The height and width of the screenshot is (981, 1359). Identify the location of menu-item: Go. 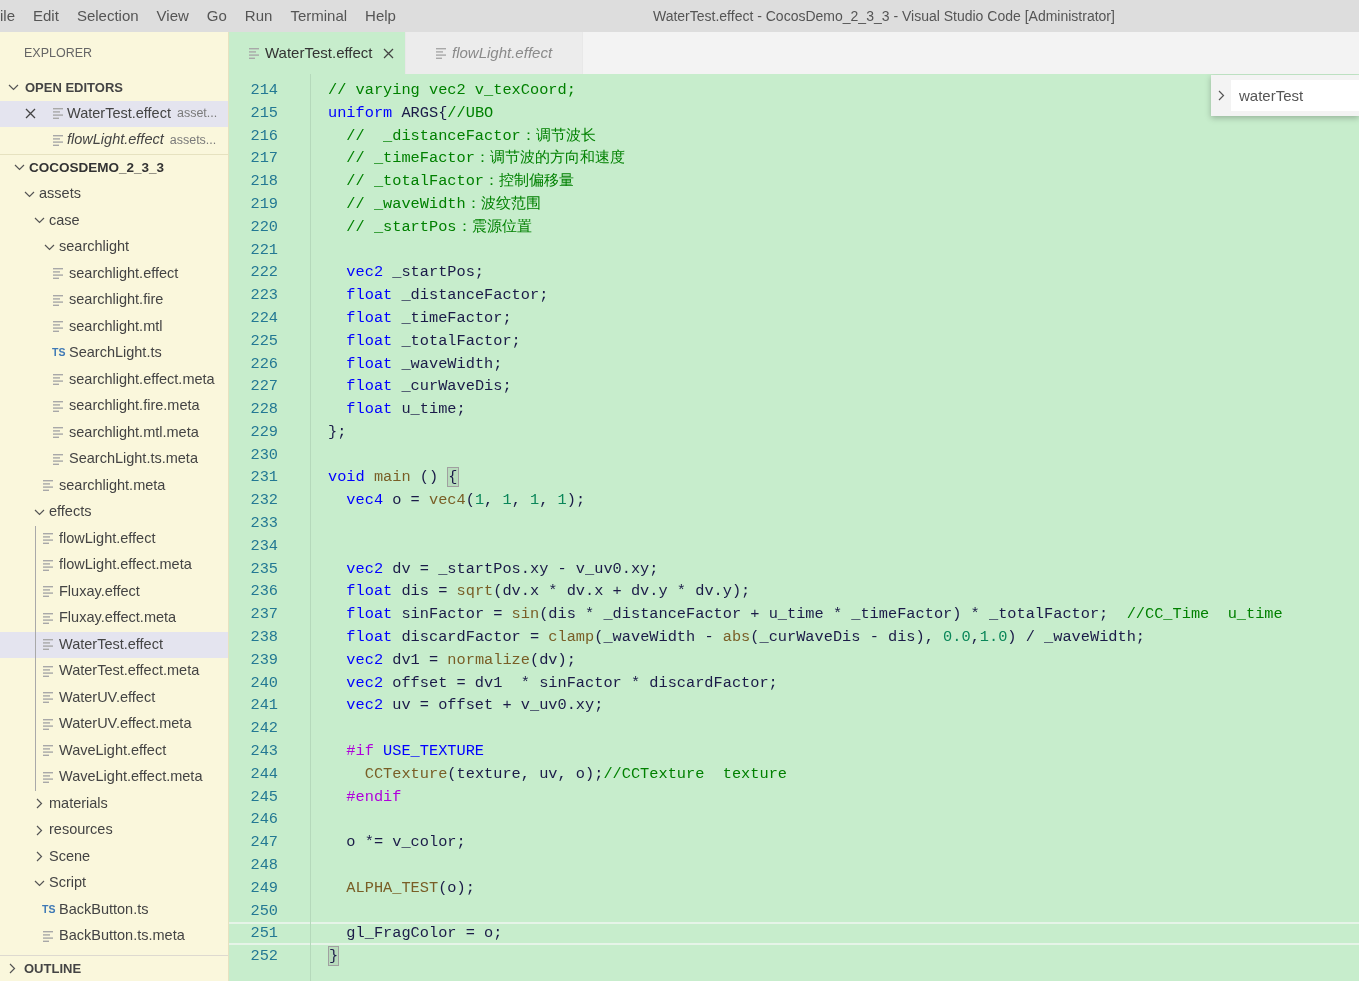
(216, 16).